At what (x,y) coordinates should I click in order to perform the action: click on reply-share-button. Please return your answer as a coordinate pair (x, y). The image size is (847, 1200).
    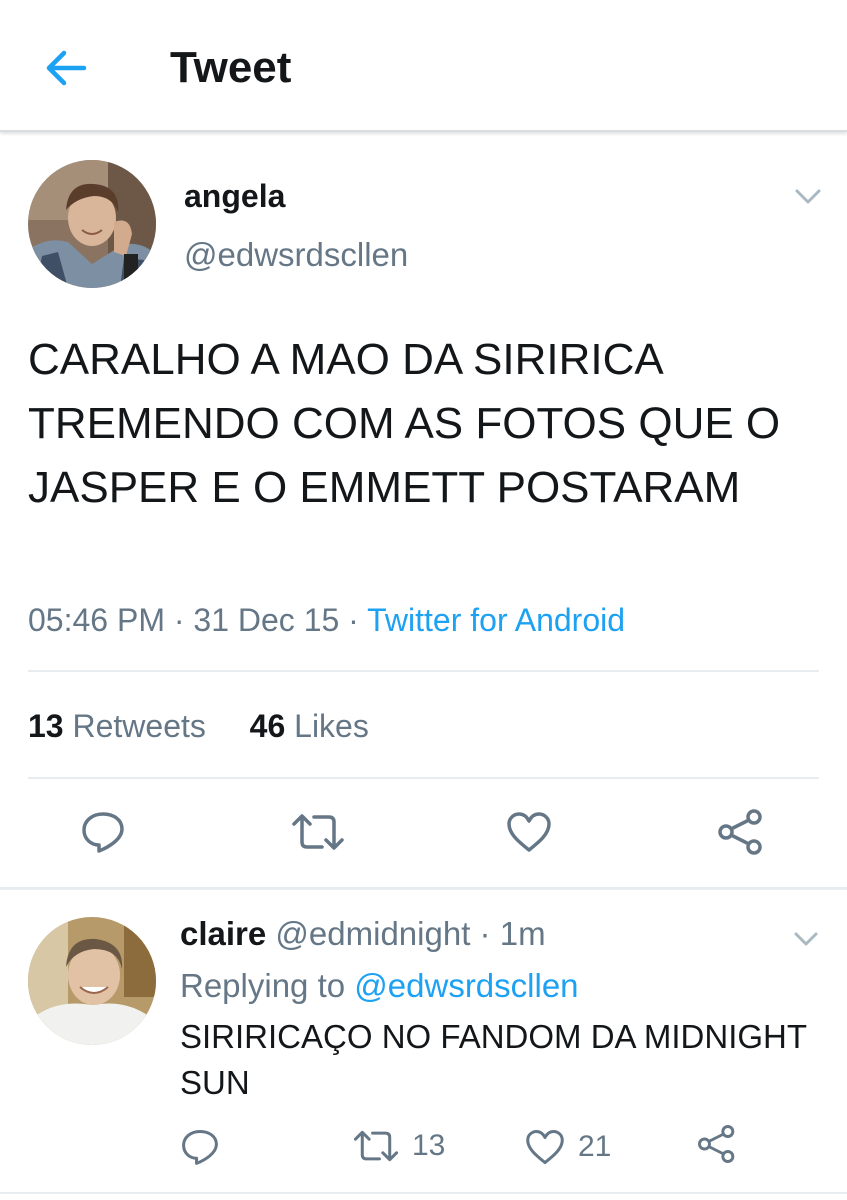
    Looking at the image, I should click on (717, 1144).